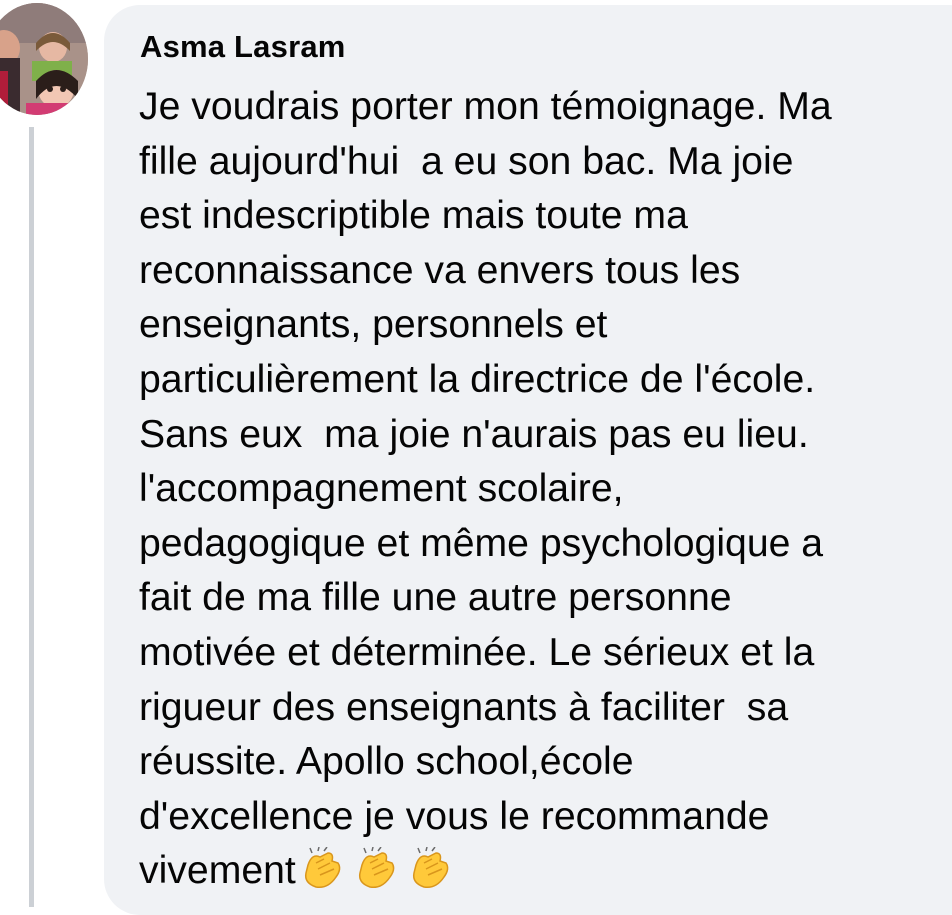  What do you see at coordinates (386, 762) in the screenshot?
I see `comment-line: réussite. Apollo school,école` at bounding box center [386, 762].